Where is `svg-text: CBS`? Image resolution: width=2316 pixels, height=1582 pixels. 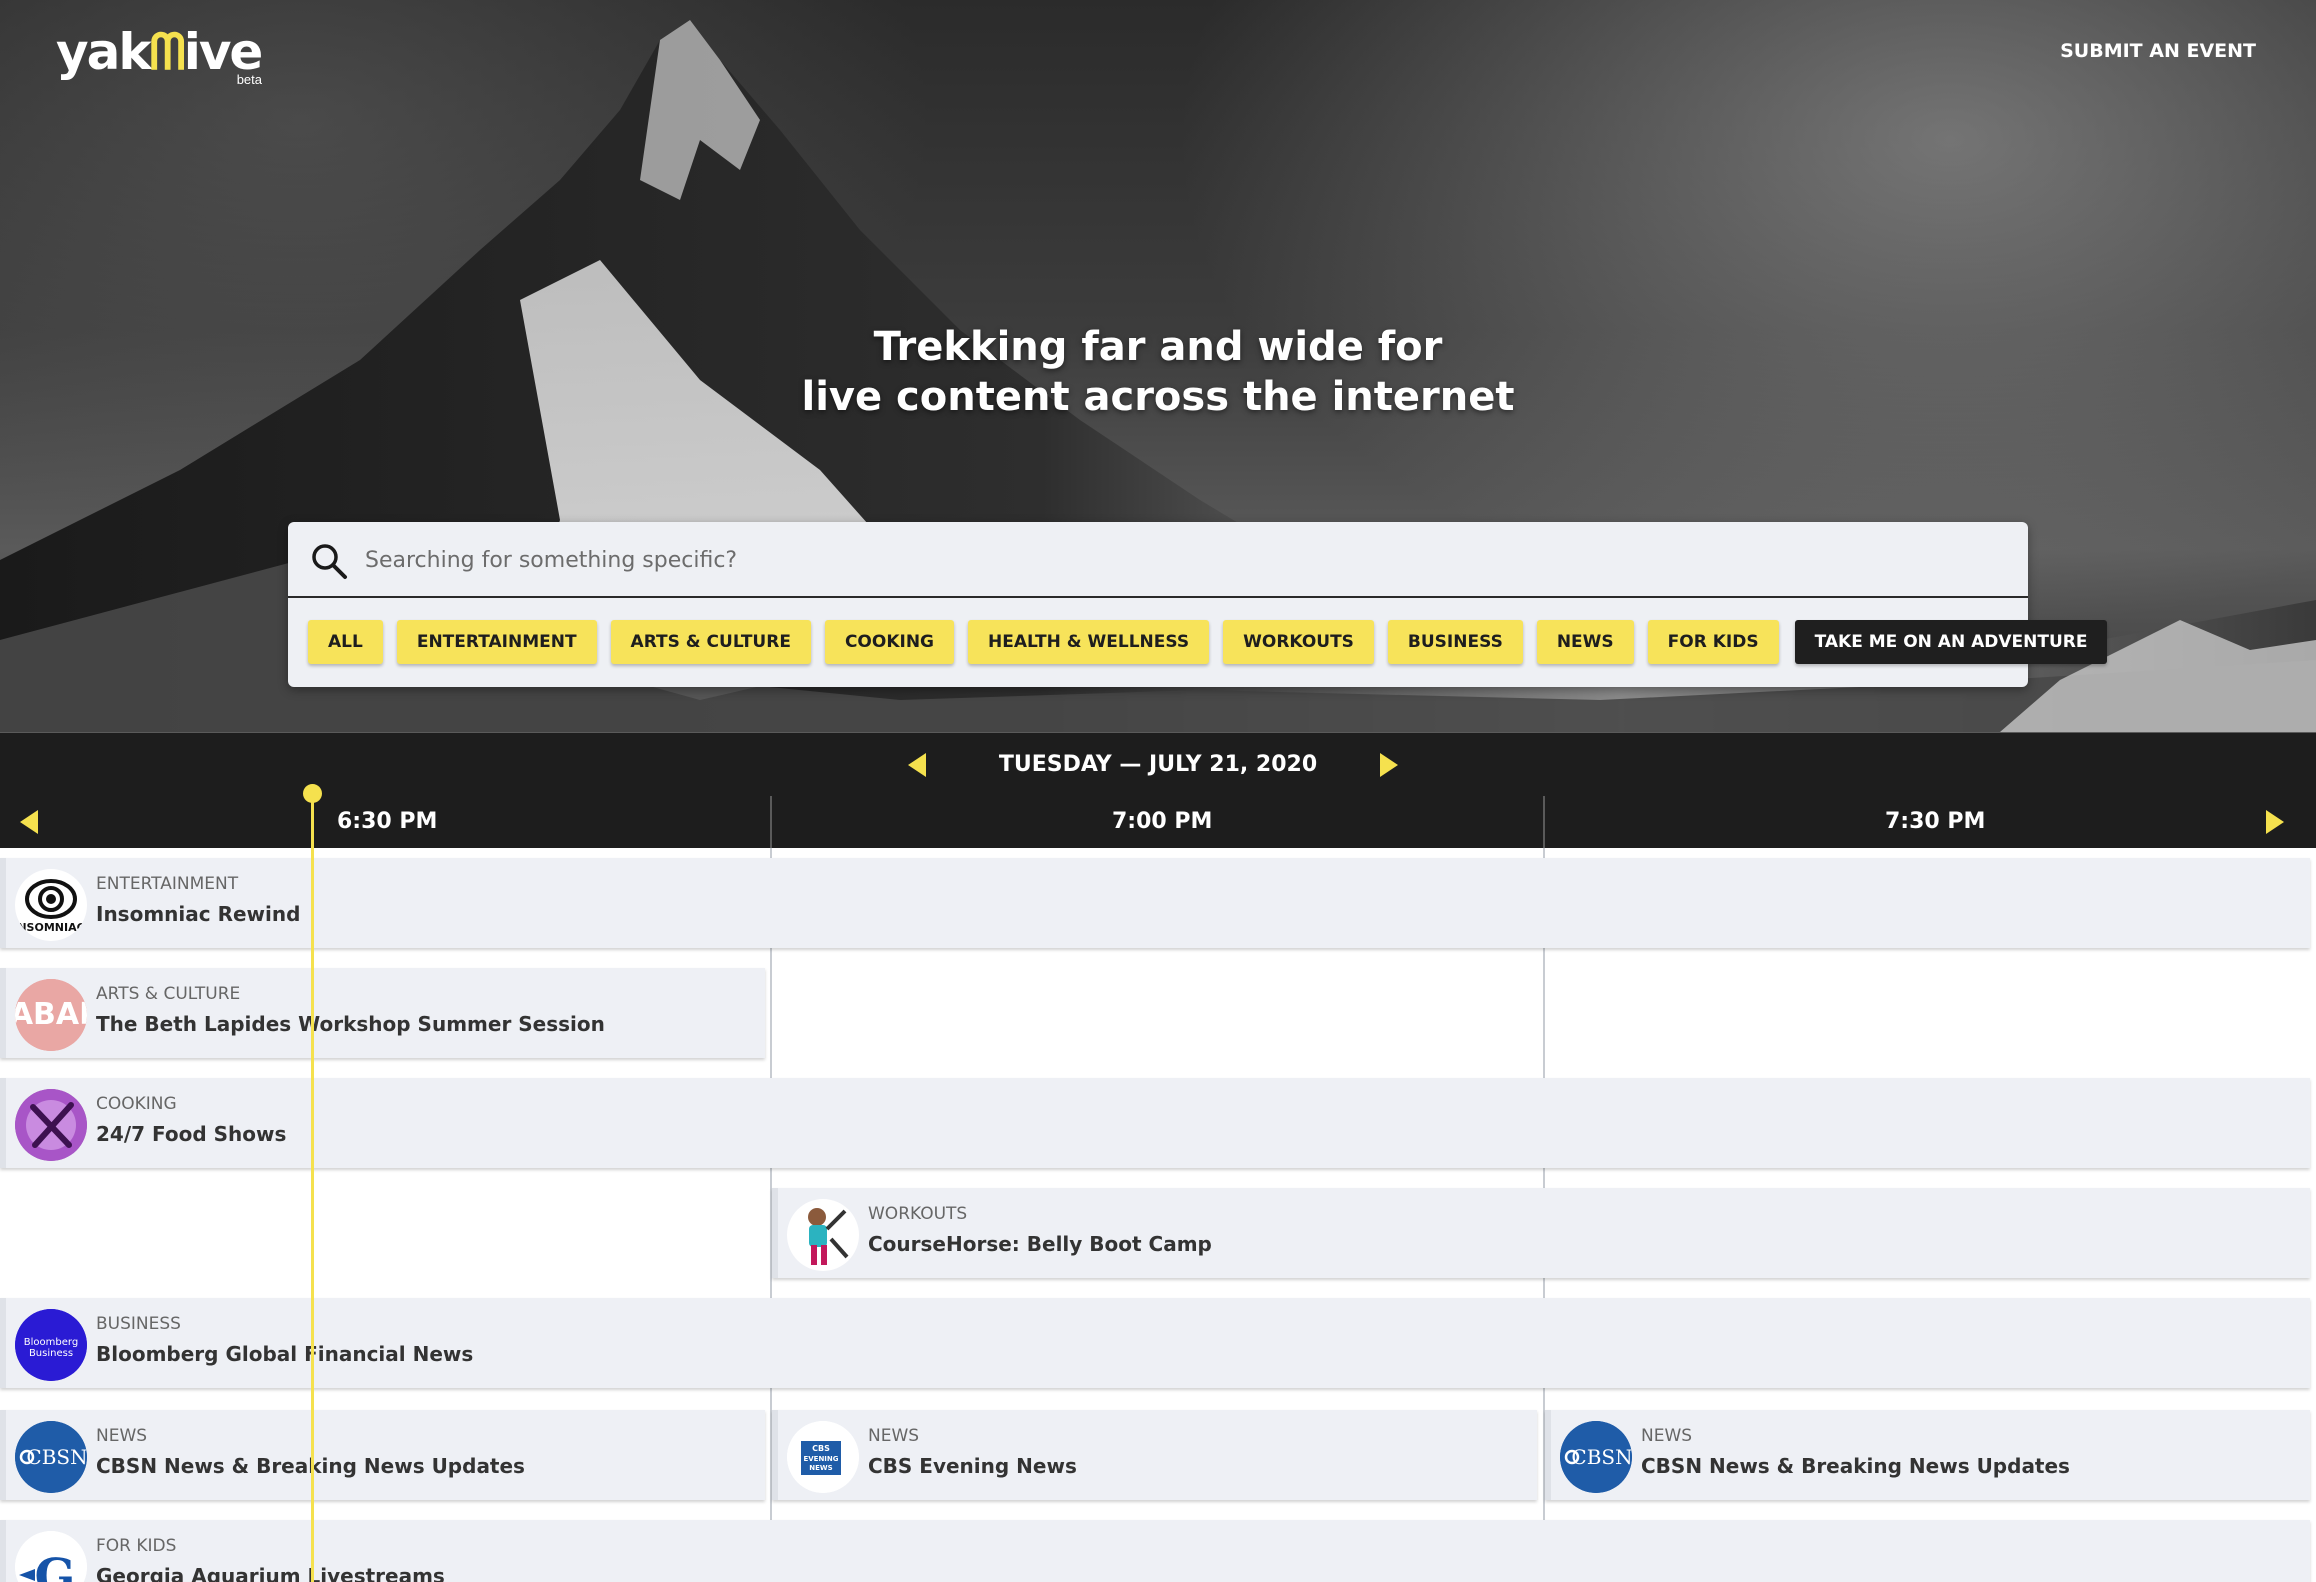
svg-text: CBS is located at coordinates (821, 1448).